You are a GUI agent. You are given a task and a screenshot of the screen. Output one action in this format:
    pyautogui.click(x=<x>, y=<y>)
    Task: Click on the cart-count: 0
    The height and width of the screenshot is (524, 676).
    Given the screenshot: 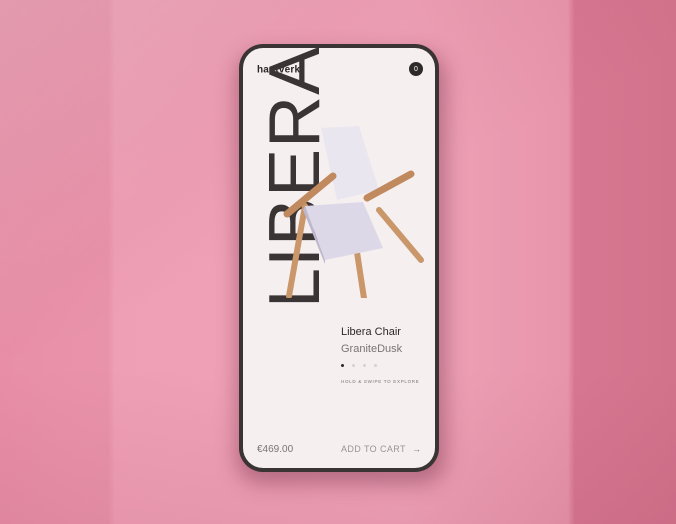 What is the action you would take?
    pyautogui.click(x=416, y=69)
    